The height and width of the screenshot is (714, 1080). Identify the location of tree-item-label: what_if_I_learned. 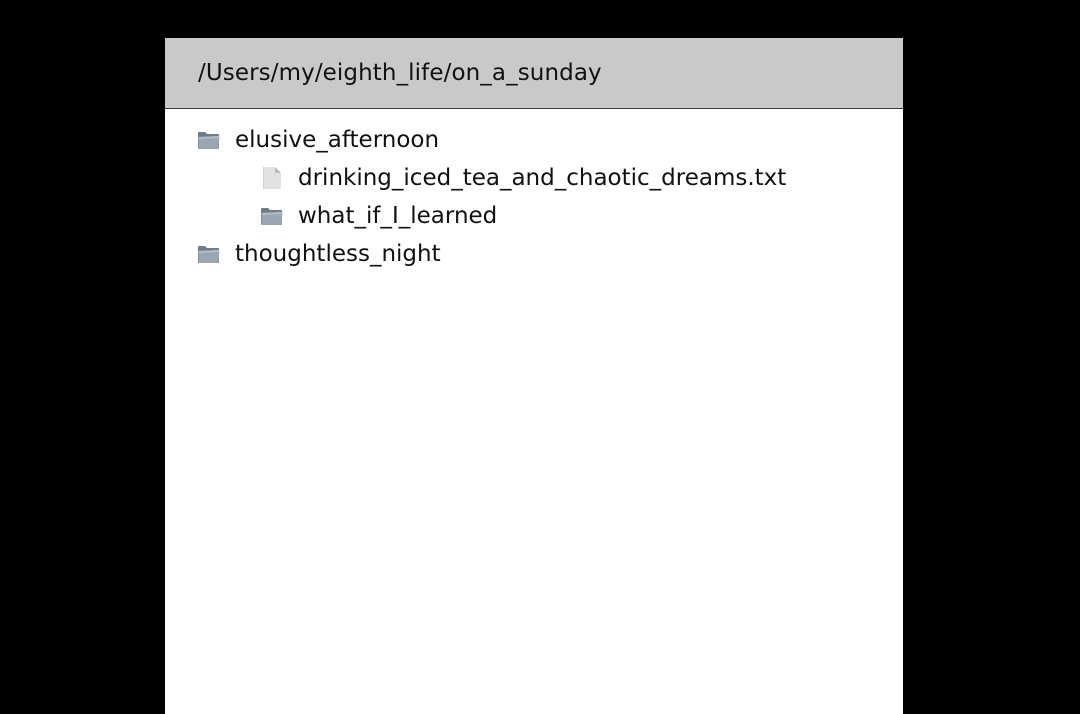
(398, 216).